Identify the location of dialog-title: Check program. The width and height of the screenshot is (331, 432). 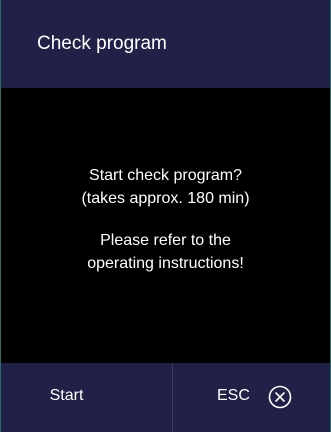
(102, 43).